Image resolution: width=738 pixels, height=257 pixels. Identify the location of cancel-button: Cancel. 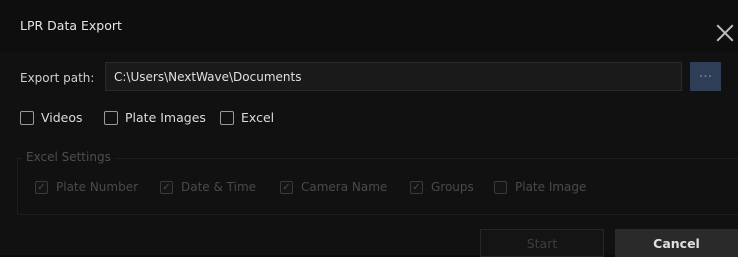
(676, 243).